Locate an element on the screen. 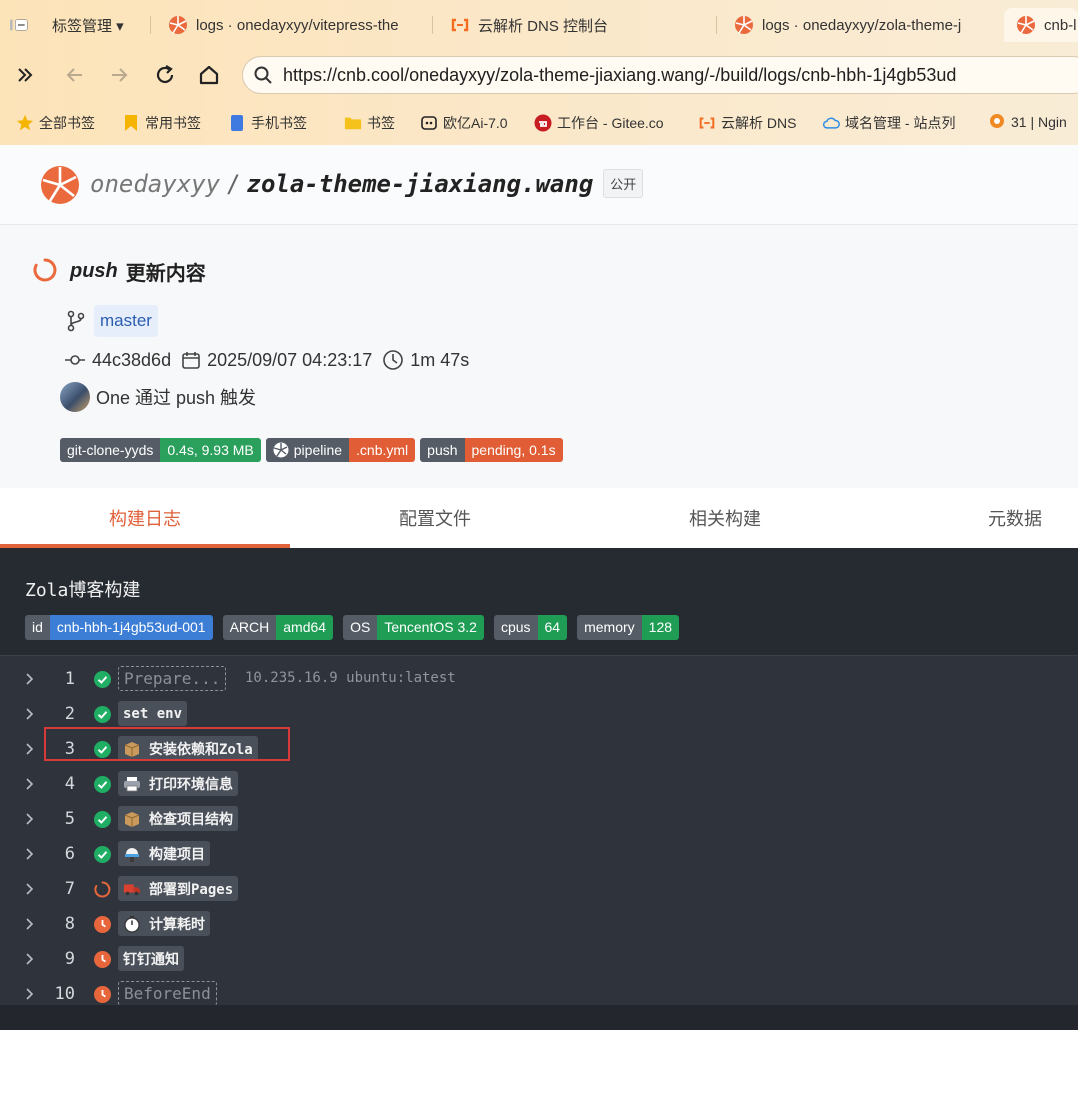 The width and height of the screenshot is (1078, 1099). step-label-text: 检查项目结构 is located at coordinates (191, 819).